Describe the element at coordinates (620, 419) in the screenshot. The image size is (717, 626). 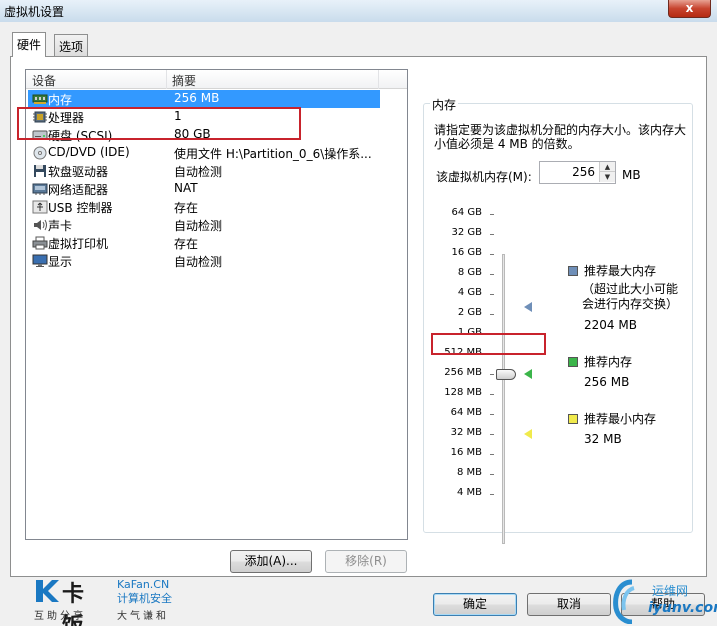
I see `min-memory-title: 推荐最小内存` at that location.